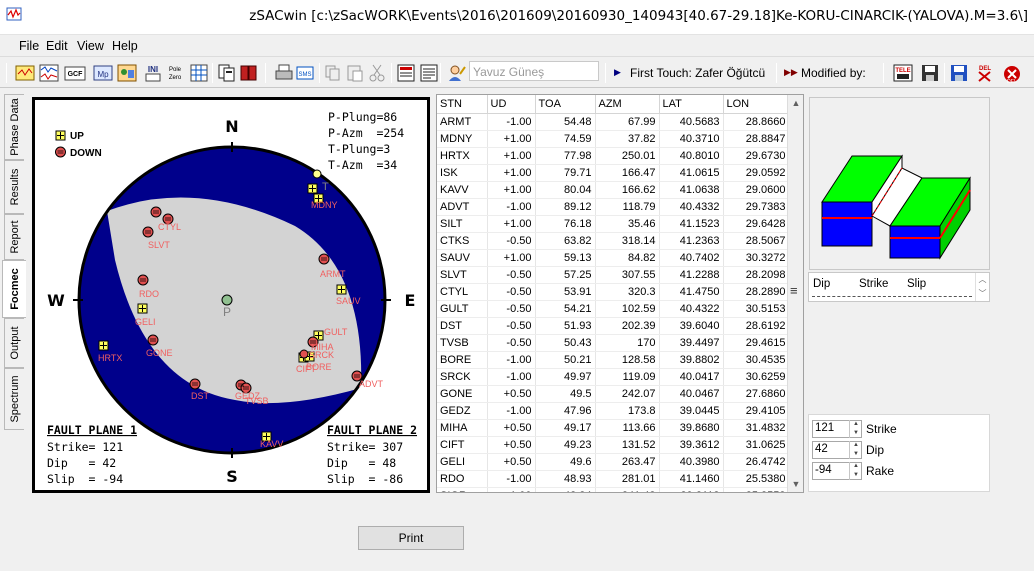 The height and width of the screenshot is (571, 1034). I want to click on scroll-down-arrow: ▼, so click(795, 484).